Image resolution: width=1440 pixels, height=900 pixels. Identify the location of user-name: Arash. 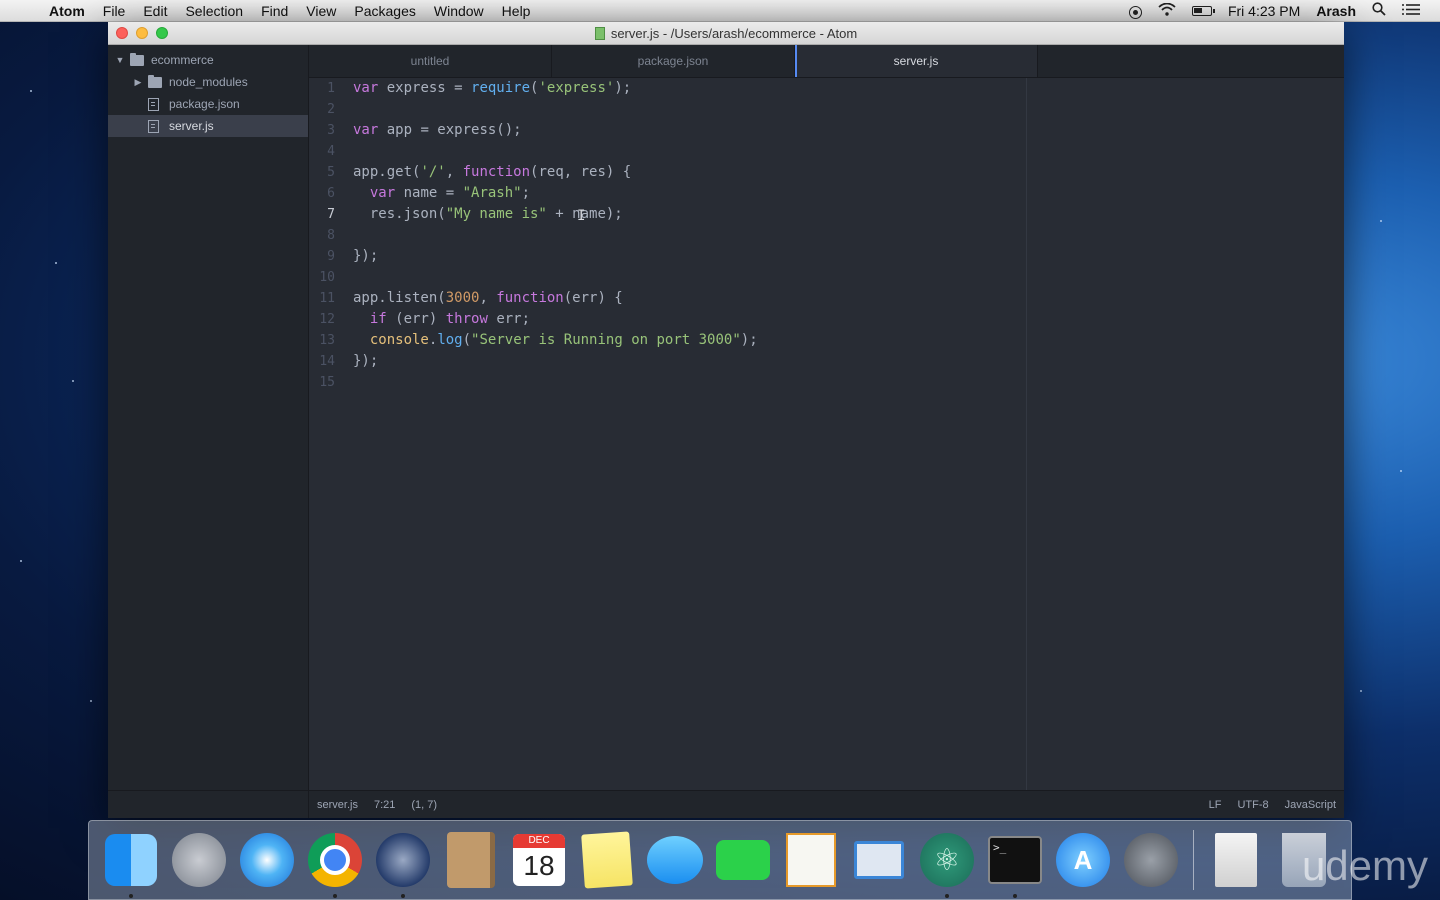
(1336, 11).